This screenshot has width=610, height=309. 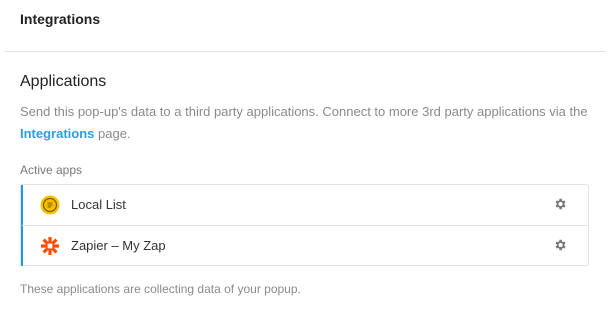 I want to click on app-item-zapier: Zapier – My Zap, so click(x=304, y=246).